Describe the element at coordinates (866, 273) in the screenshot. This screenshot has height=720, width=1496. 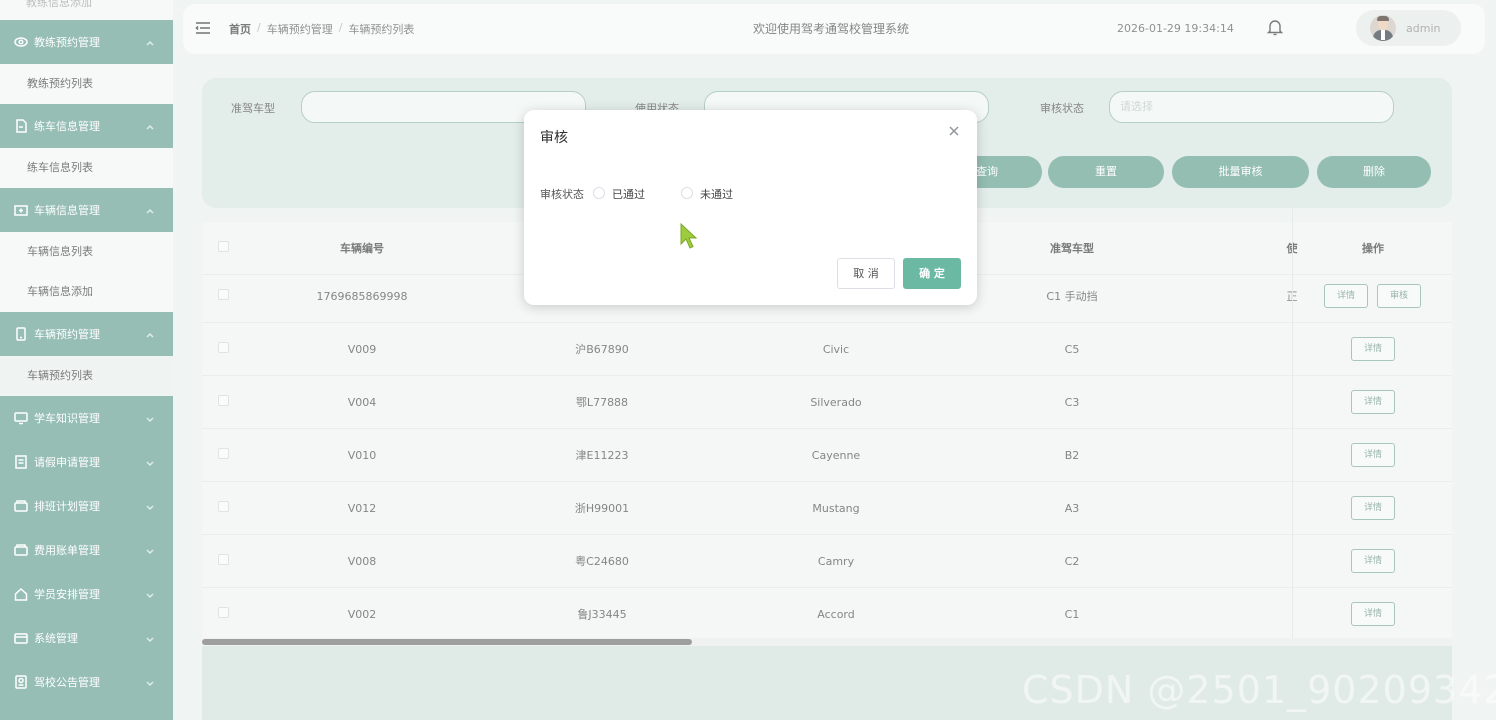
I see `cancel-button: 取 消` at that location.